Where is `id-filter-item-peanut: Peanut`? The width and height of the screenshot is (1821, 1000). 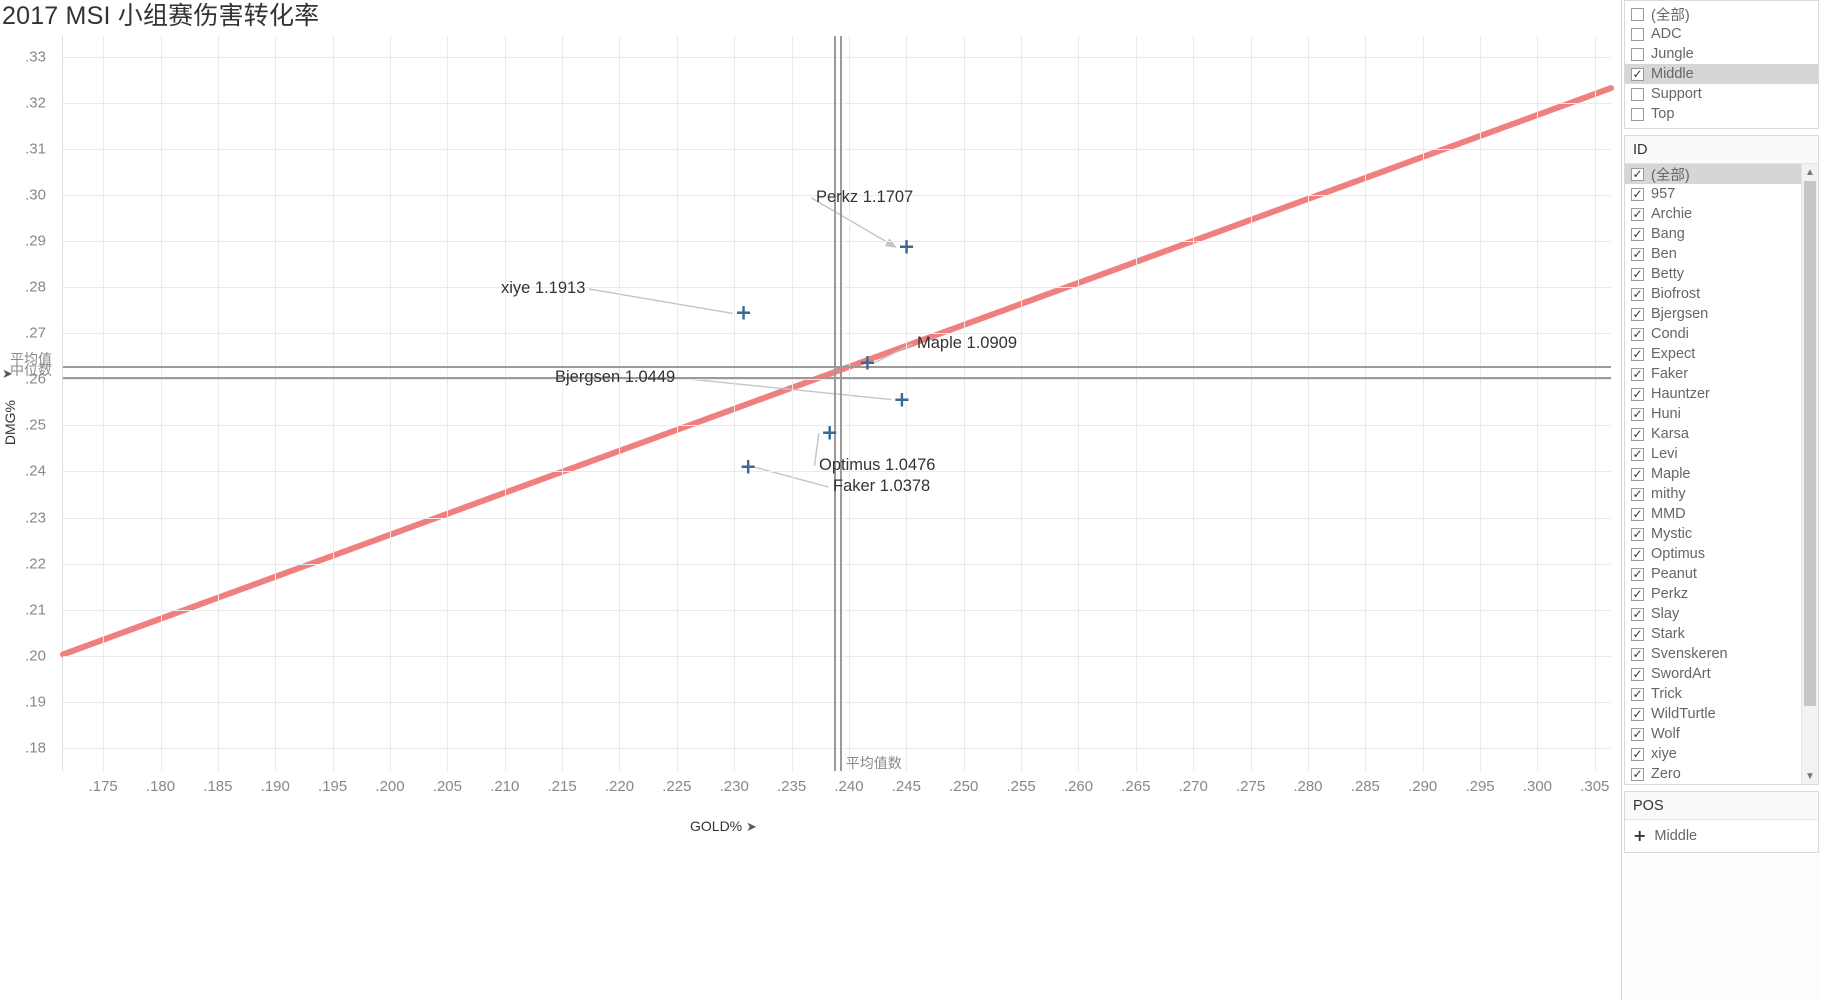
id-filter-item-peanut: Peanut is located at coordinates (1713, 574).